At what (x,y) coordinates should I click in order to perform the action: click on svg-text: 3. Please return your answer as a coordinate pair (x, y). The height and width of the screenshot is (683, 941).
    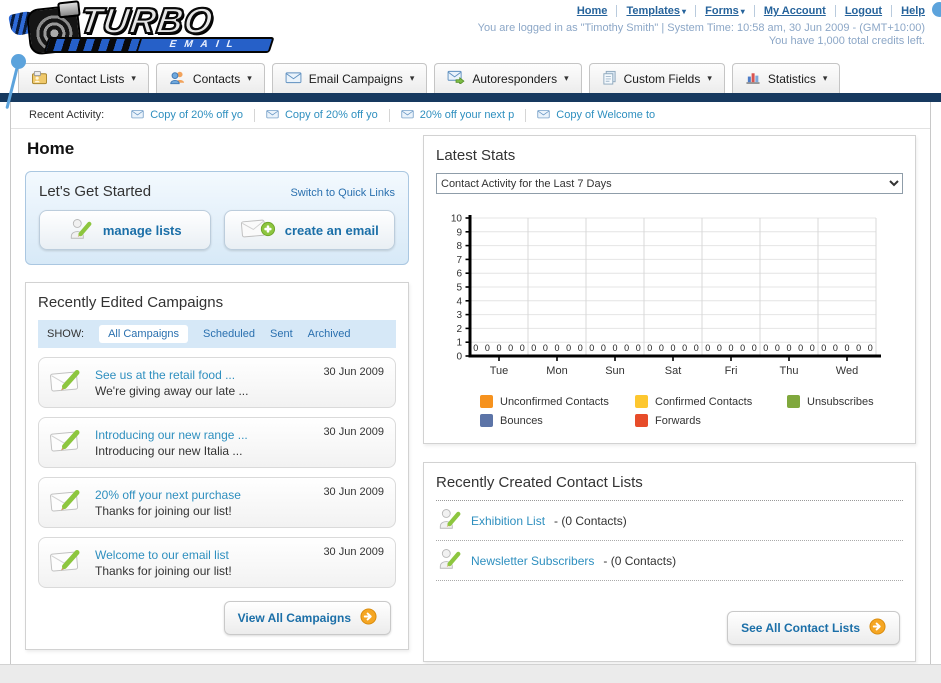
    Looking at the image, I should click on (459, 315).